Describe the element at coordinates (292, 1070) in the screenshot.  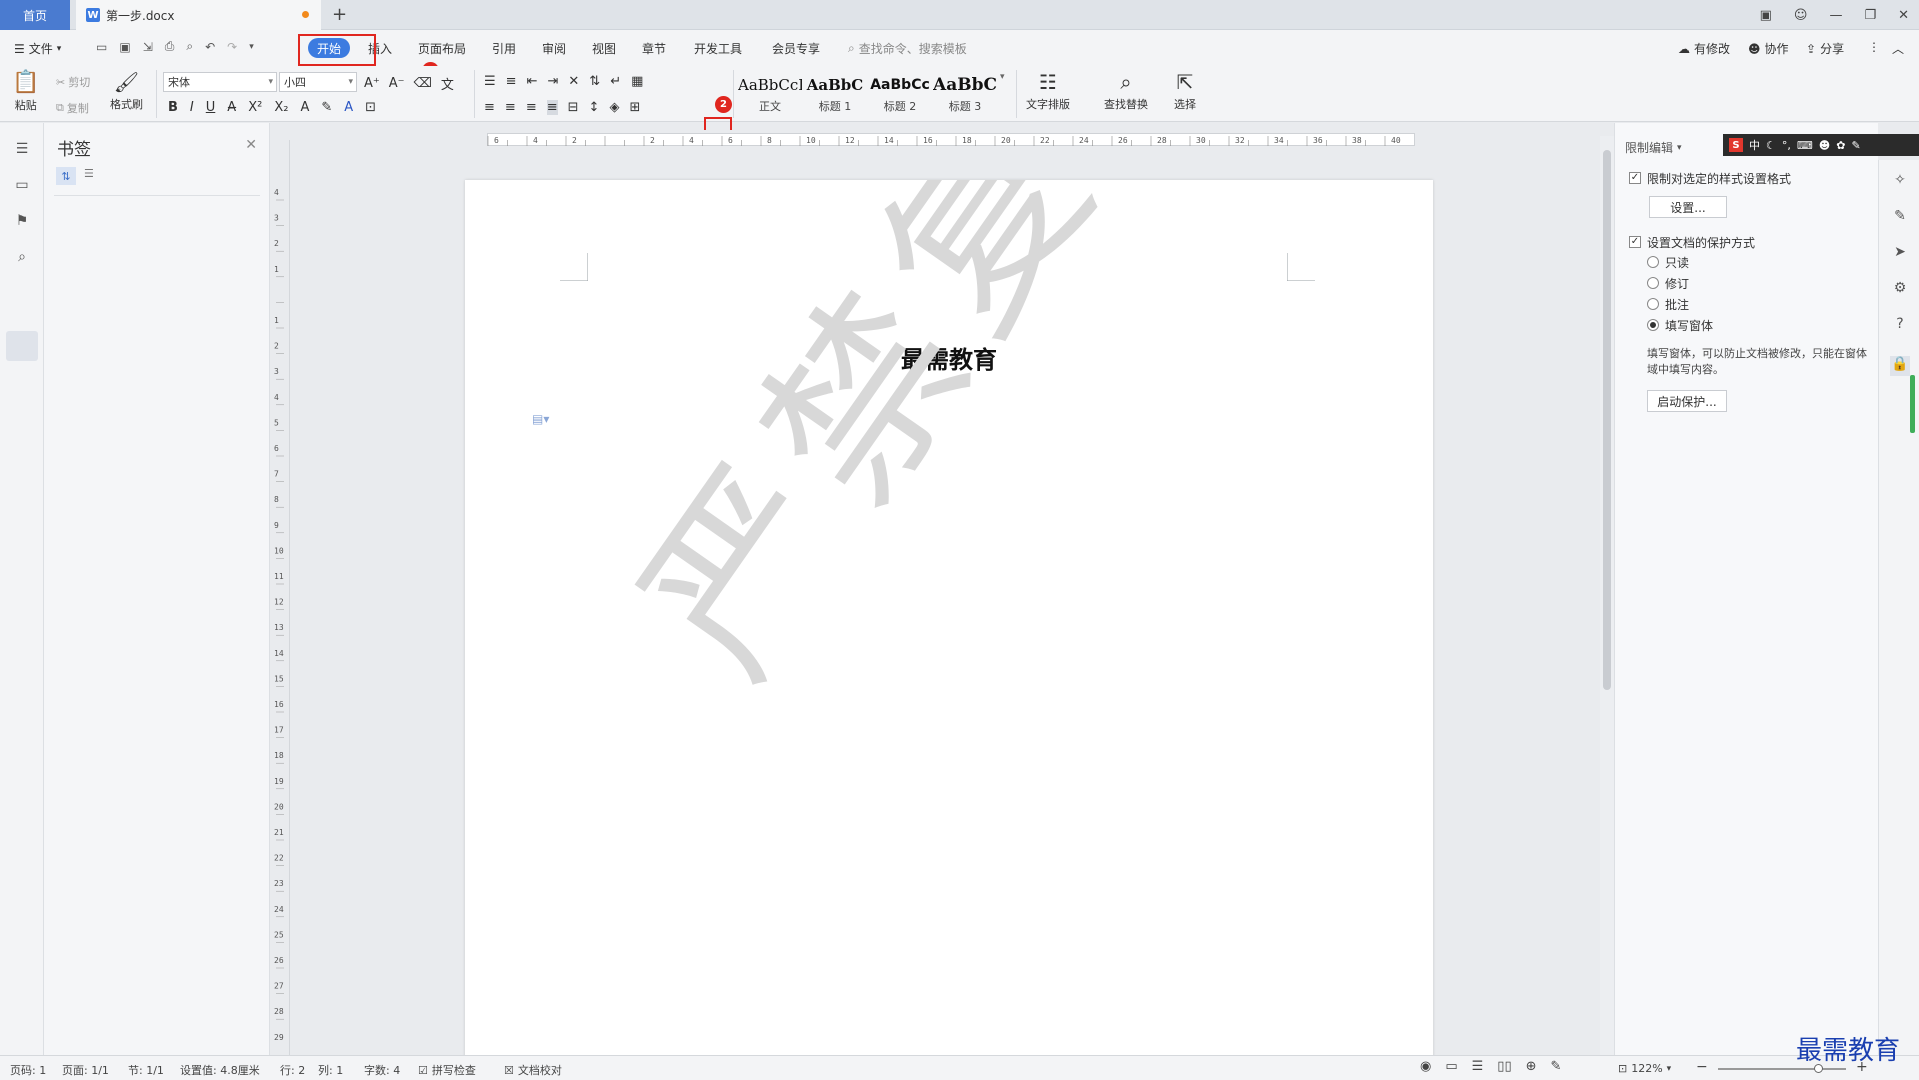
I see `status-row: 行: 2` at that location.